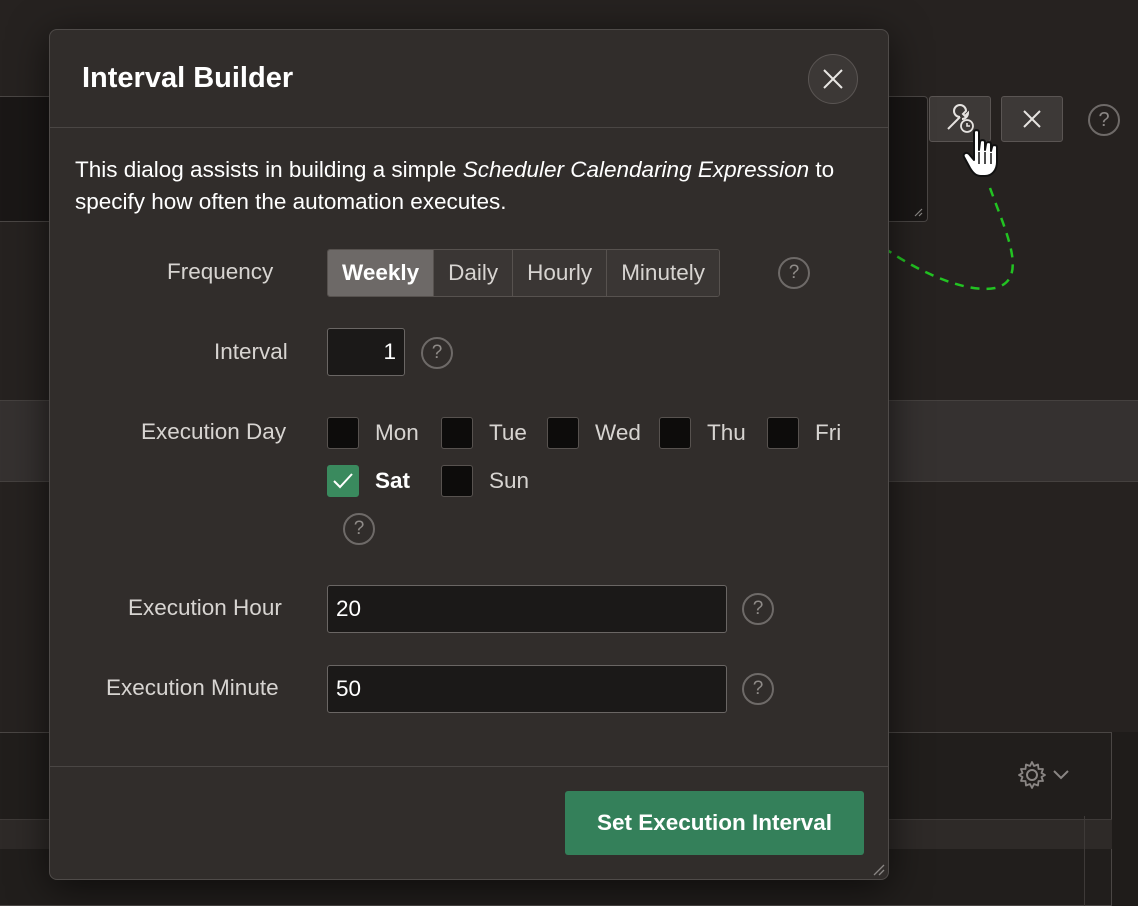 The width and height of the screenshot is (1138, 906). What do you see at coordinates (457, 481) in the screenshot?
I see `checkbox-sun` at bounding box center [457, 481].